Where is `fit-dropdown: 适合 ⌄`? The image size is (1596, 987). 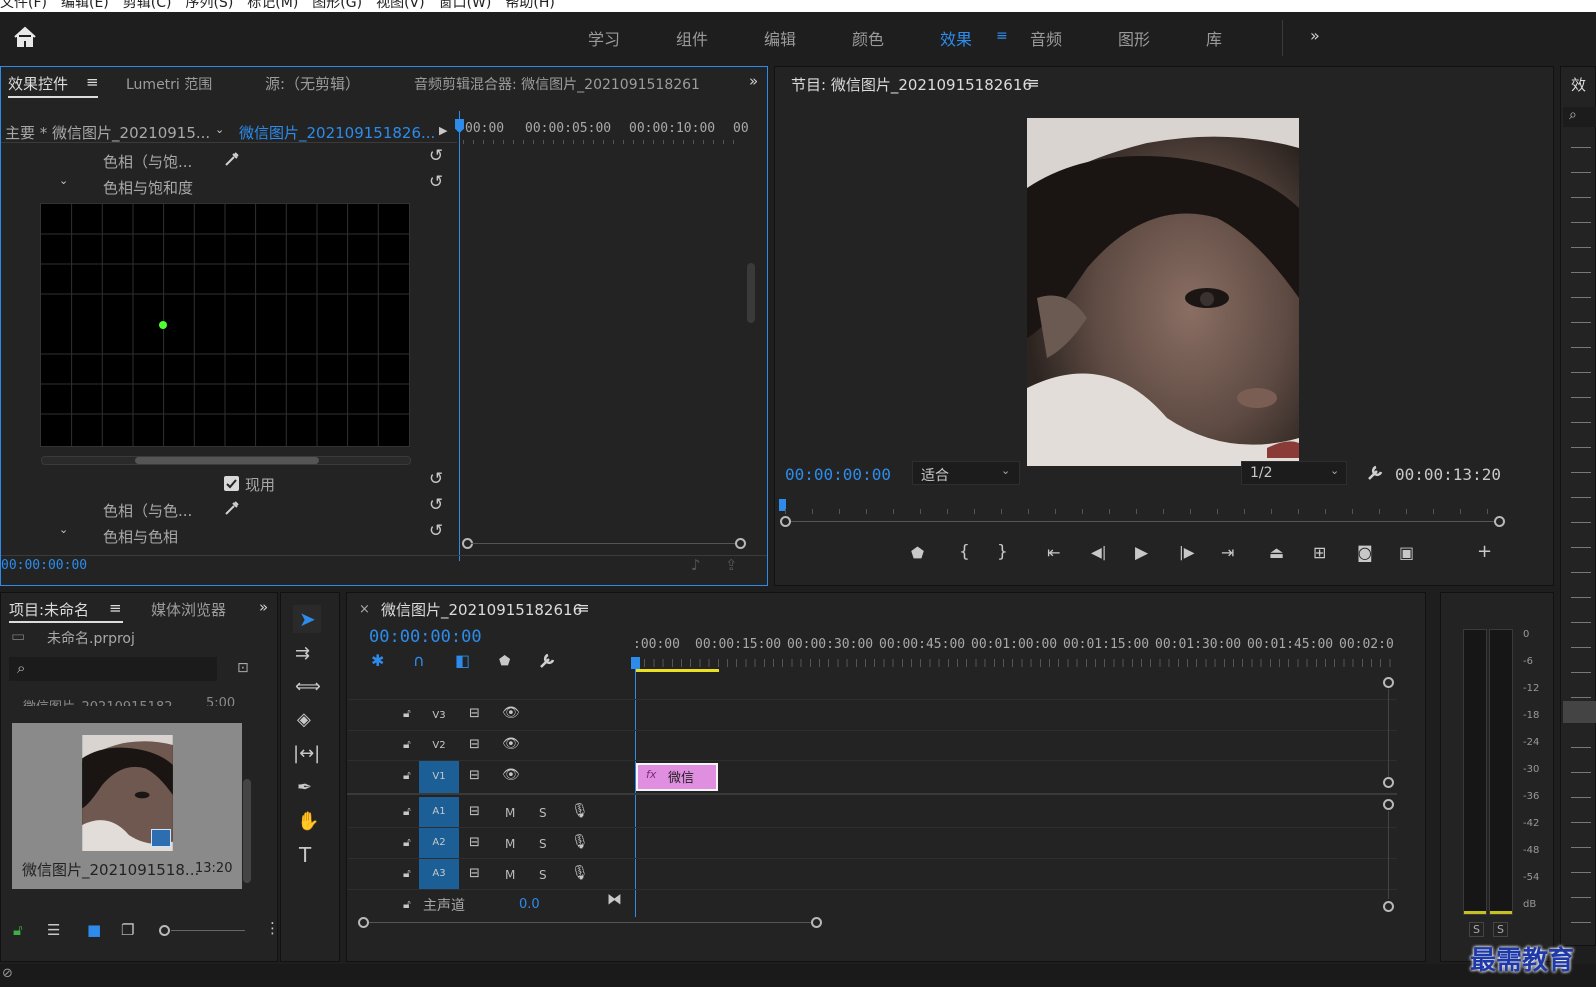
fit-dropdown: 适合 ⌄ is located at coordinates (966, 473).